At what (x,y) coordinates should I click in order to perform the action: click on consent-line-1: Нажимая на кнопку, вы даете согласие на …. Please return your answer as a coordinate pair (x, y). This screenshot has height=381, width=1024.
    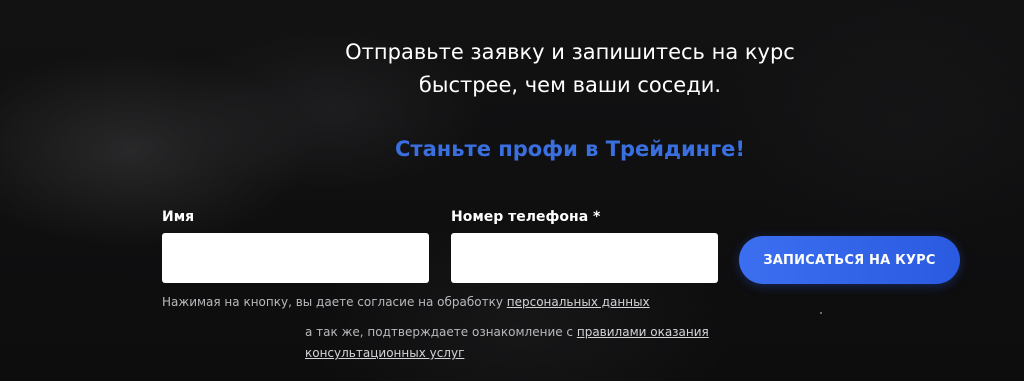
    Looking at the image, I should click on (406, 302).